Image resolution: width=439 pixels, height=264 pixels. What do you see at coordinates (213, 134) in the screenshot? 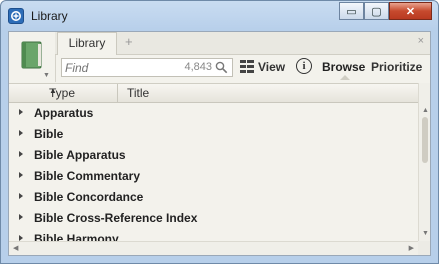
I see `list-item: Bible` at bounding box center [213, 134].